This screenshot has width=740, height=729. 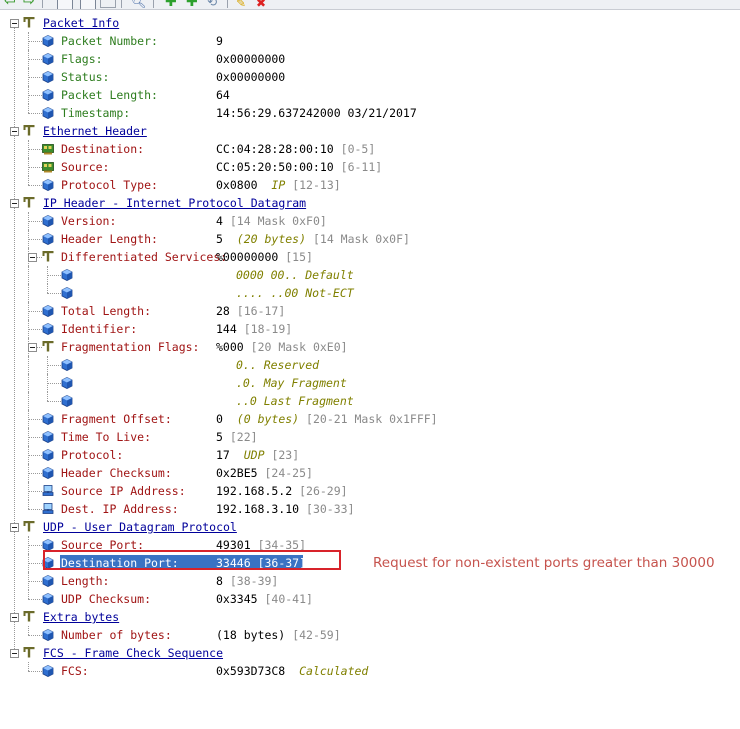 I want to click on field-value: %000 [20 Mask 0xE0], so click(x=282, y=347).